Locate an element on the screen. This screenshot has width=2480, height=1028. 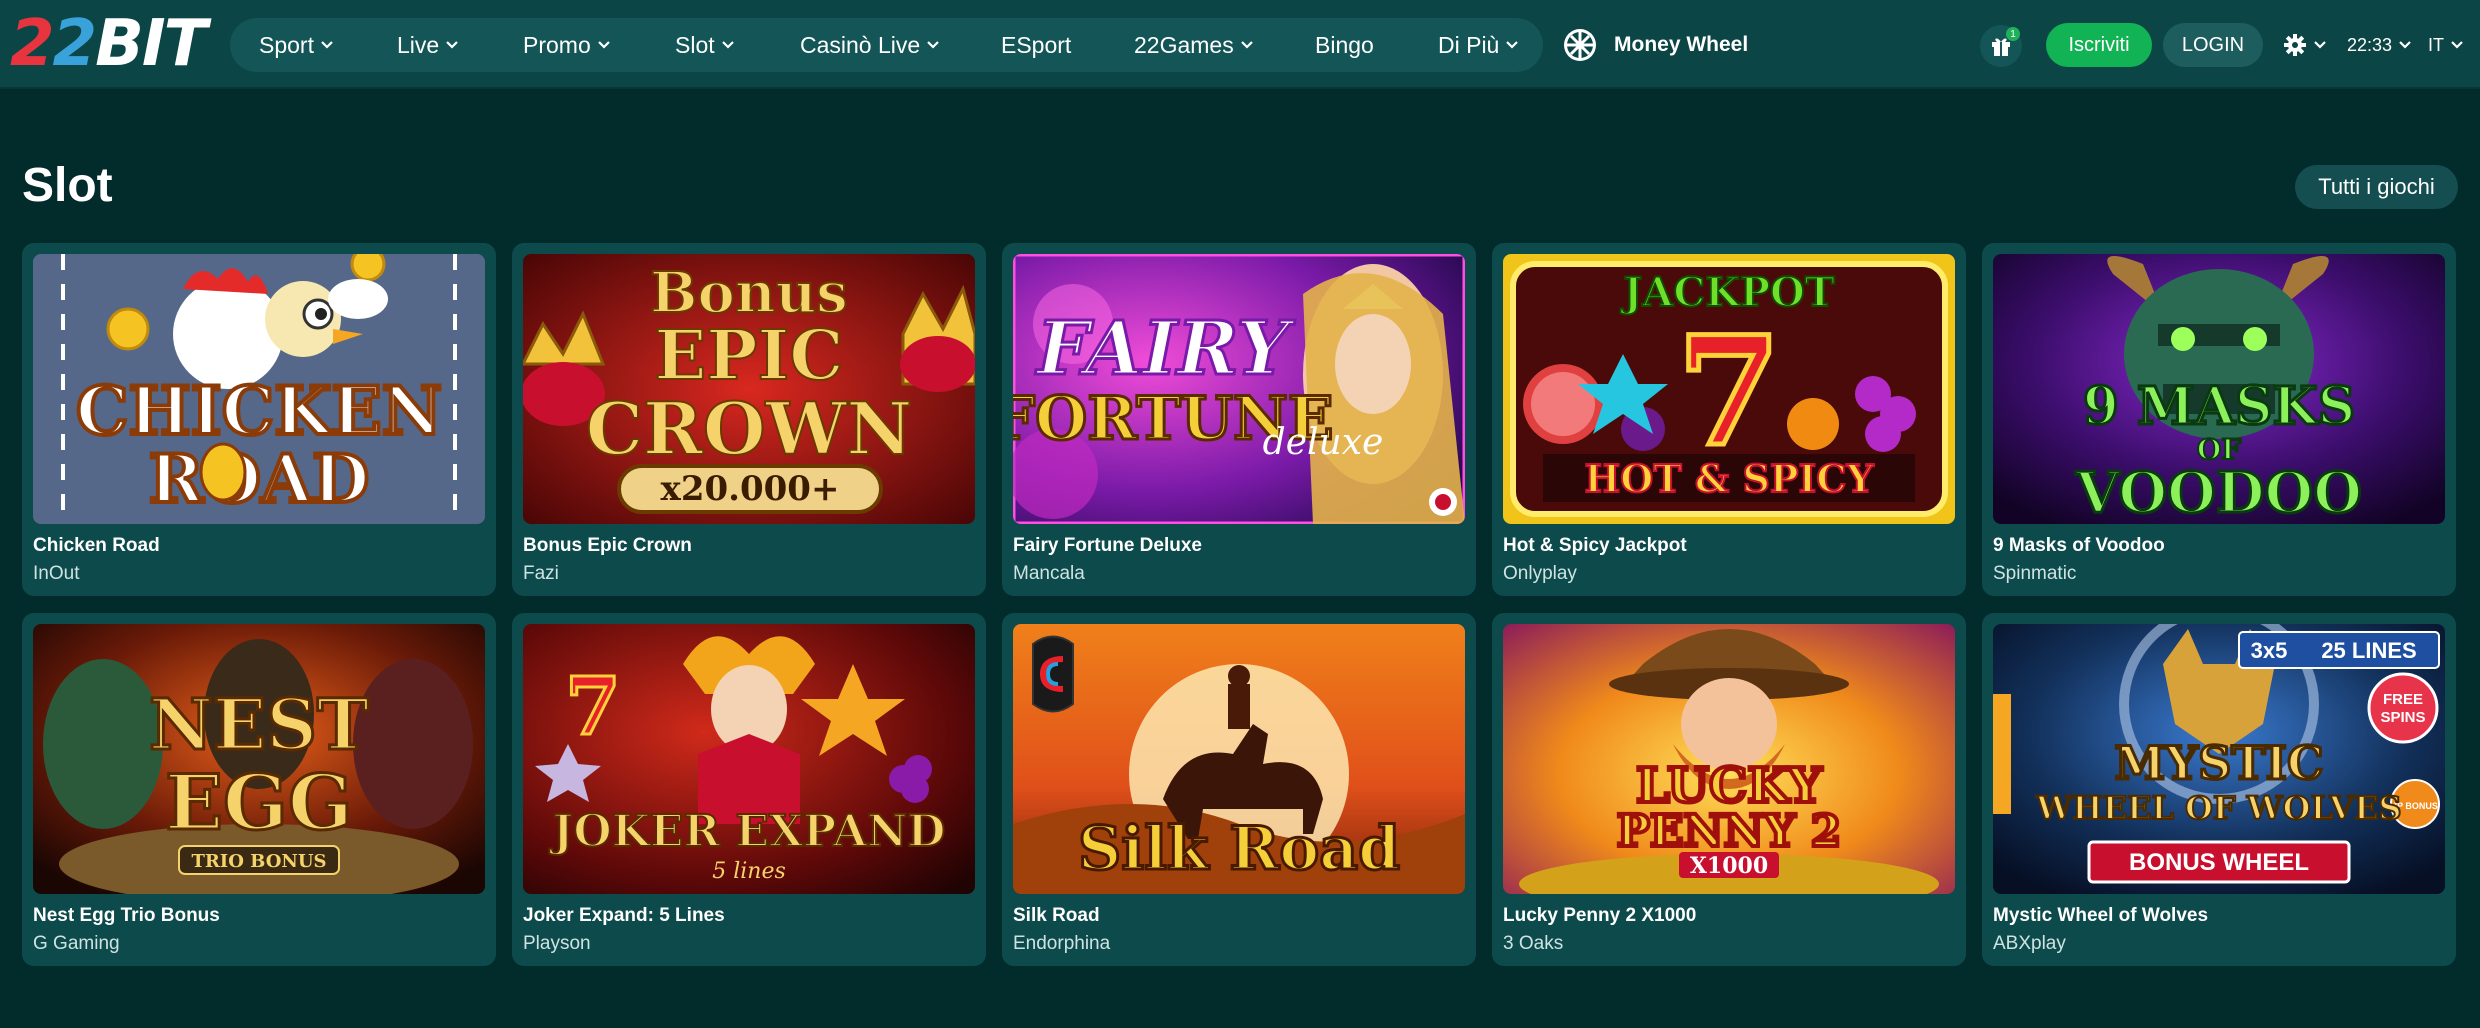
game-art-title: 5 lines is located at coordinates (749, 871).